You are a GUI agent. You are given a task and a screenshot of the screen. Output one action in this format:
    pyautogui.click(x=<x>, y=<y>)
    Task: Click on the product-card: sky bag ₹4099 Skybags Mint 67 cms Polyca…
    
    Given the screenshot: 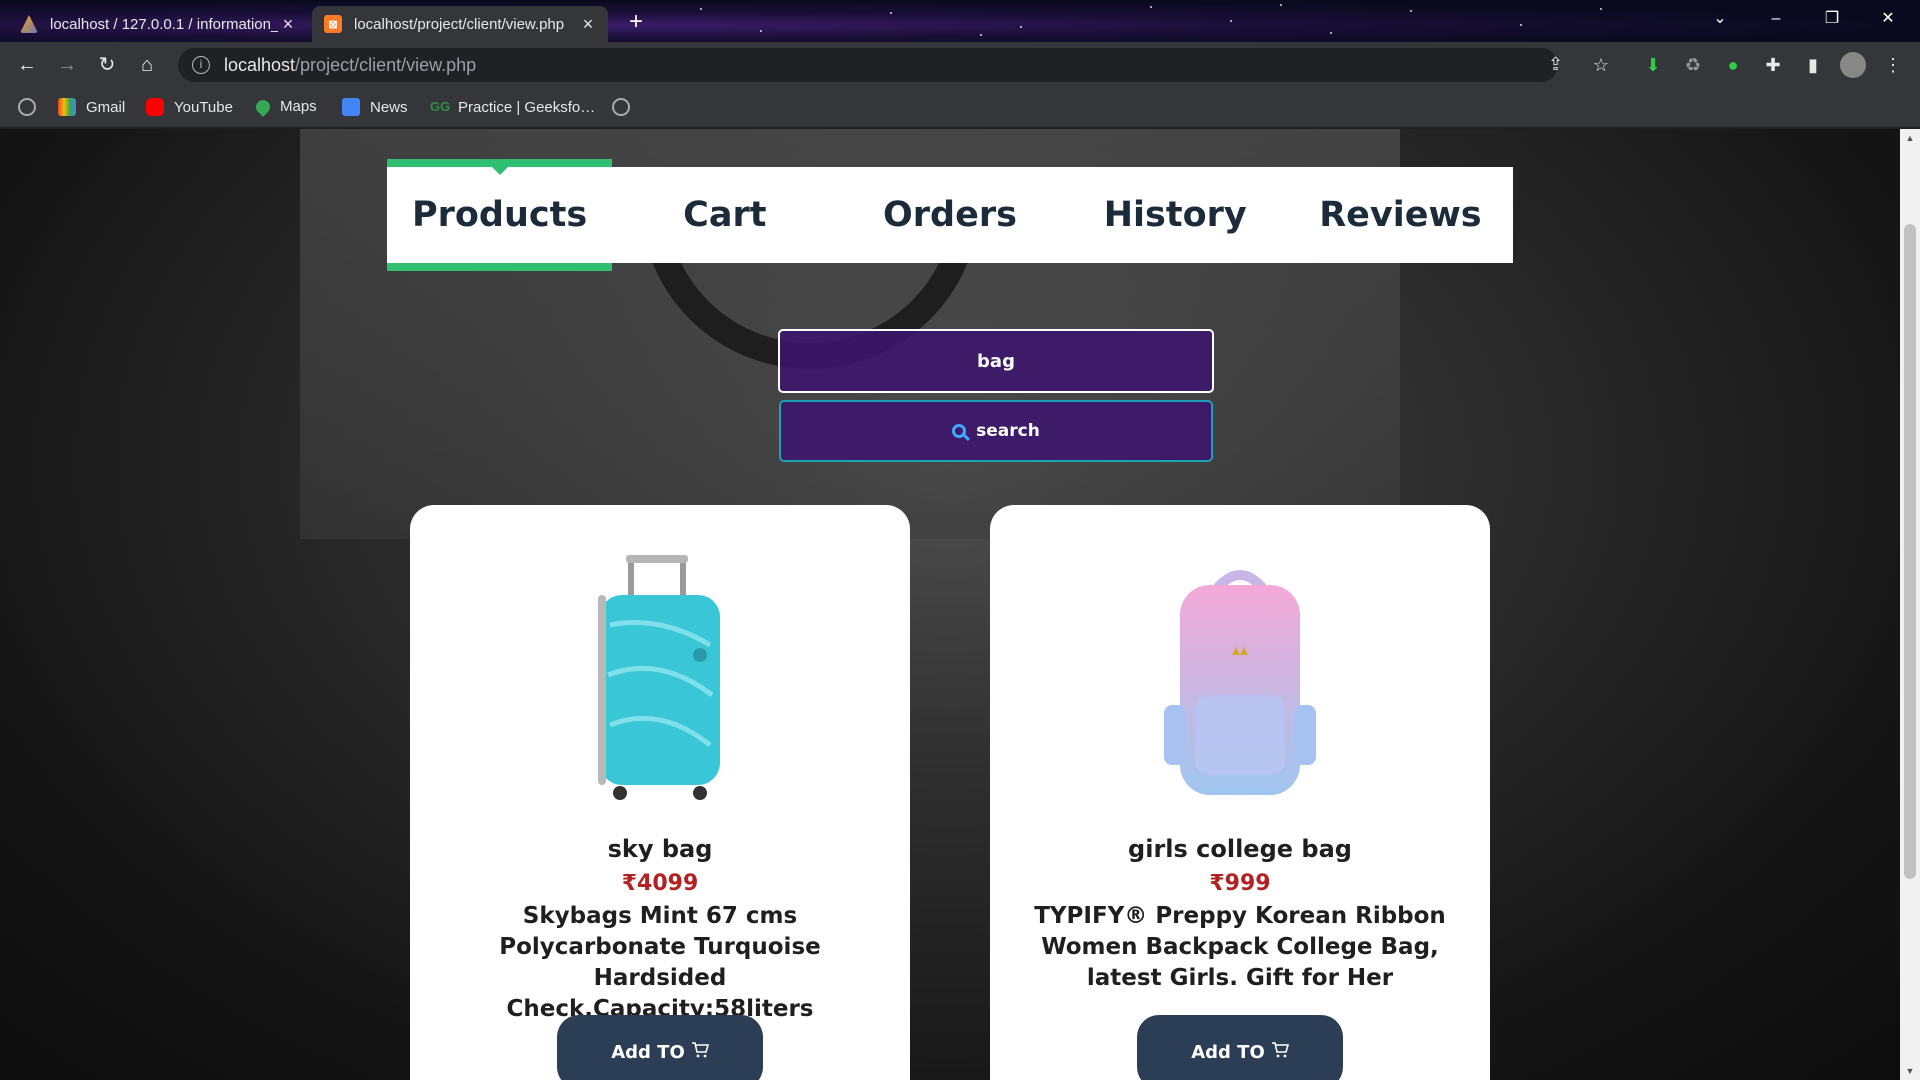 What is the action you would take?
    pyautogui.click(x=660, y=792)
    